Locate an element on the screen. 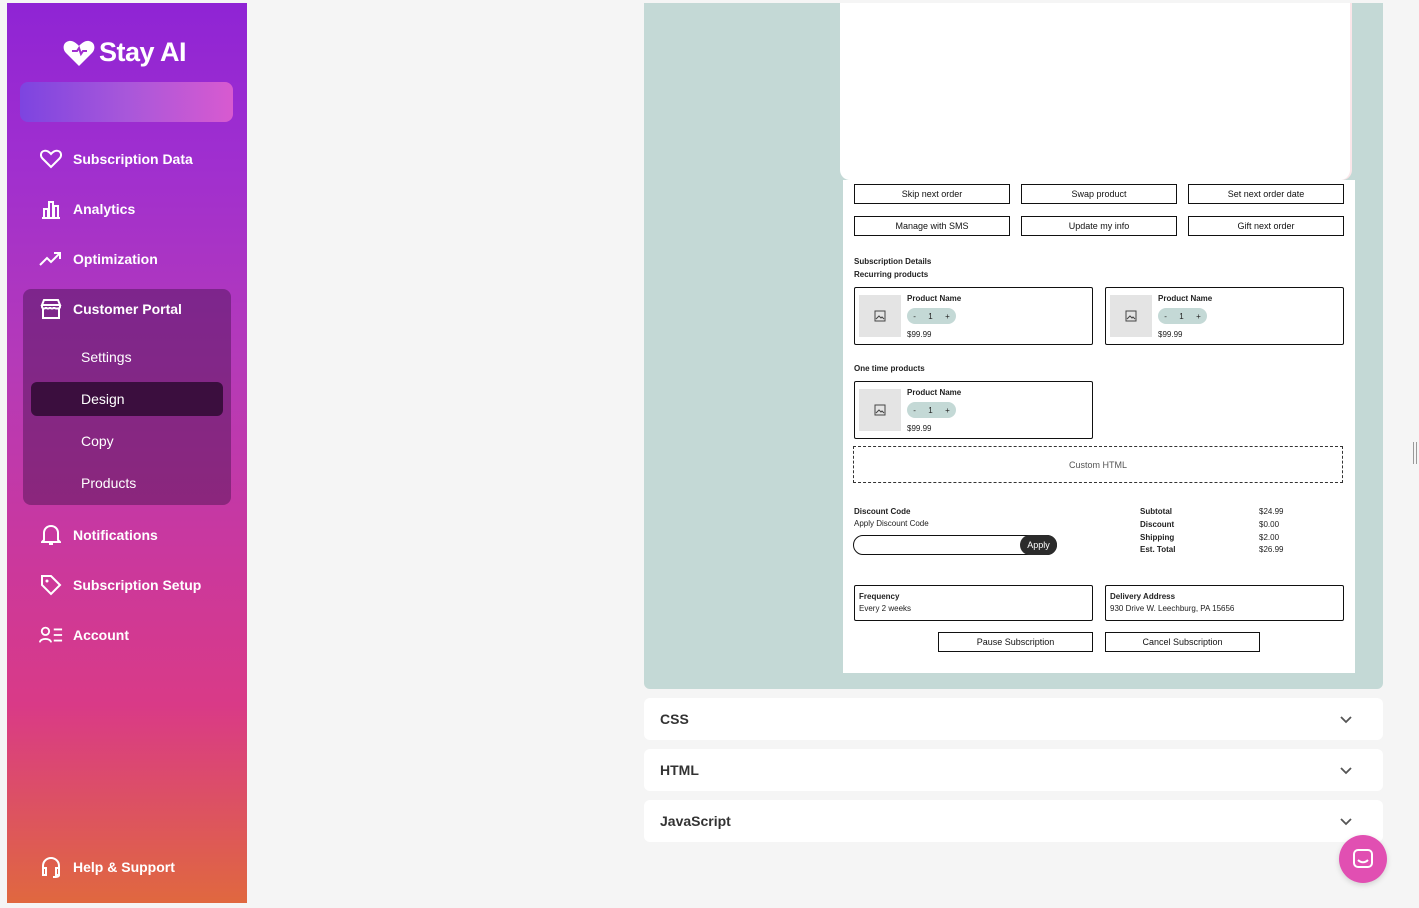  est-total-label: Est. Total is located at coordinates (1158, 549).